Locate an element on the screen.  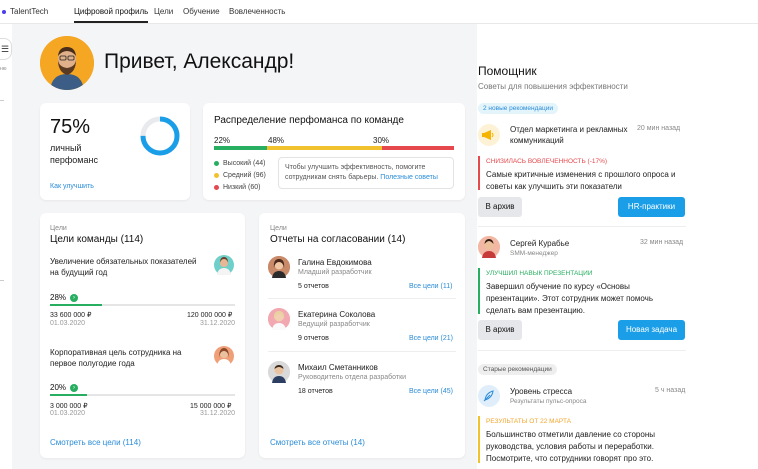
how-to-improve-link: Как улучшить is located at coordinates (72, 186).